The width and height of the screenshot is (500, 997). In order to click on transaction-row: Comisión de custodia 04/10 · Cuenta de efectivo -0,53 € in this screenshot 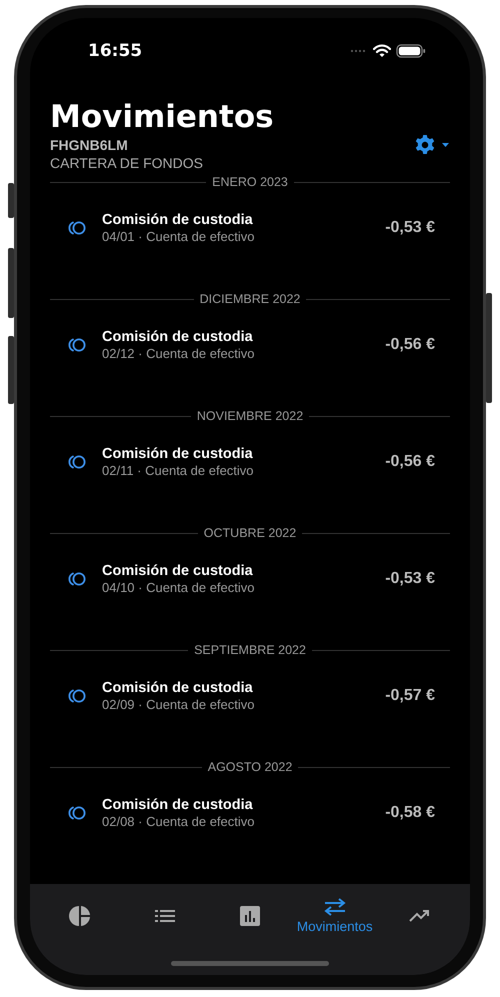, I will do `click(250, 579)`.